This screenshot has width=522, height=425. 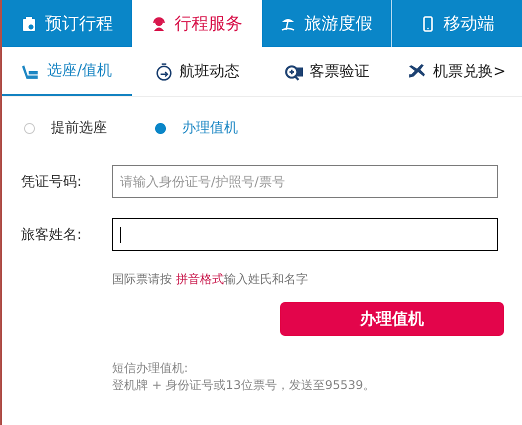 I want to click on hint-text: 国际票请按 拼音格式输入姓氏和名字, so click(x=210, y=279).